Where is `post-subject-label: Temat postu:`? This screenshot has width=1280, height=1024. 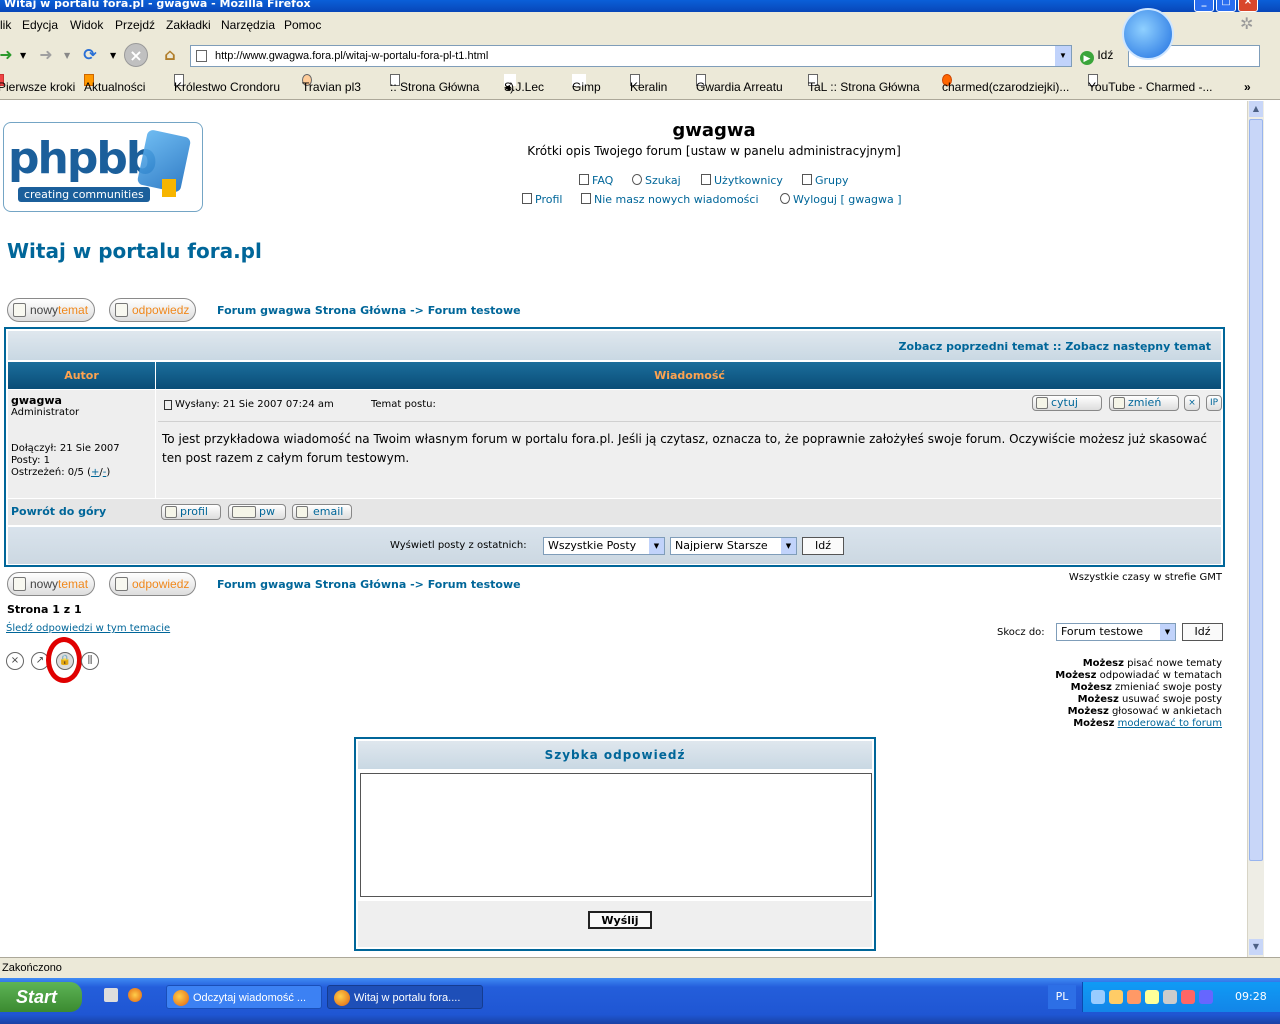
post-subject-label: Temat postu: is located at coordinates (403, 404).